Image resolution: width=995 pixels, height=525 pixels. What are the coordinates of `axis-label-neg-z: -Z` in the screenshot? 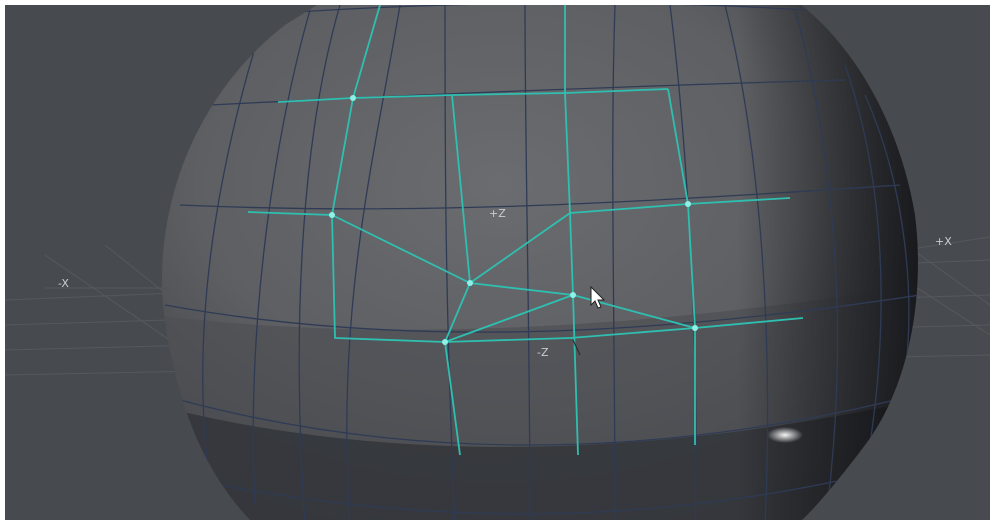 It's located at (543, 352).